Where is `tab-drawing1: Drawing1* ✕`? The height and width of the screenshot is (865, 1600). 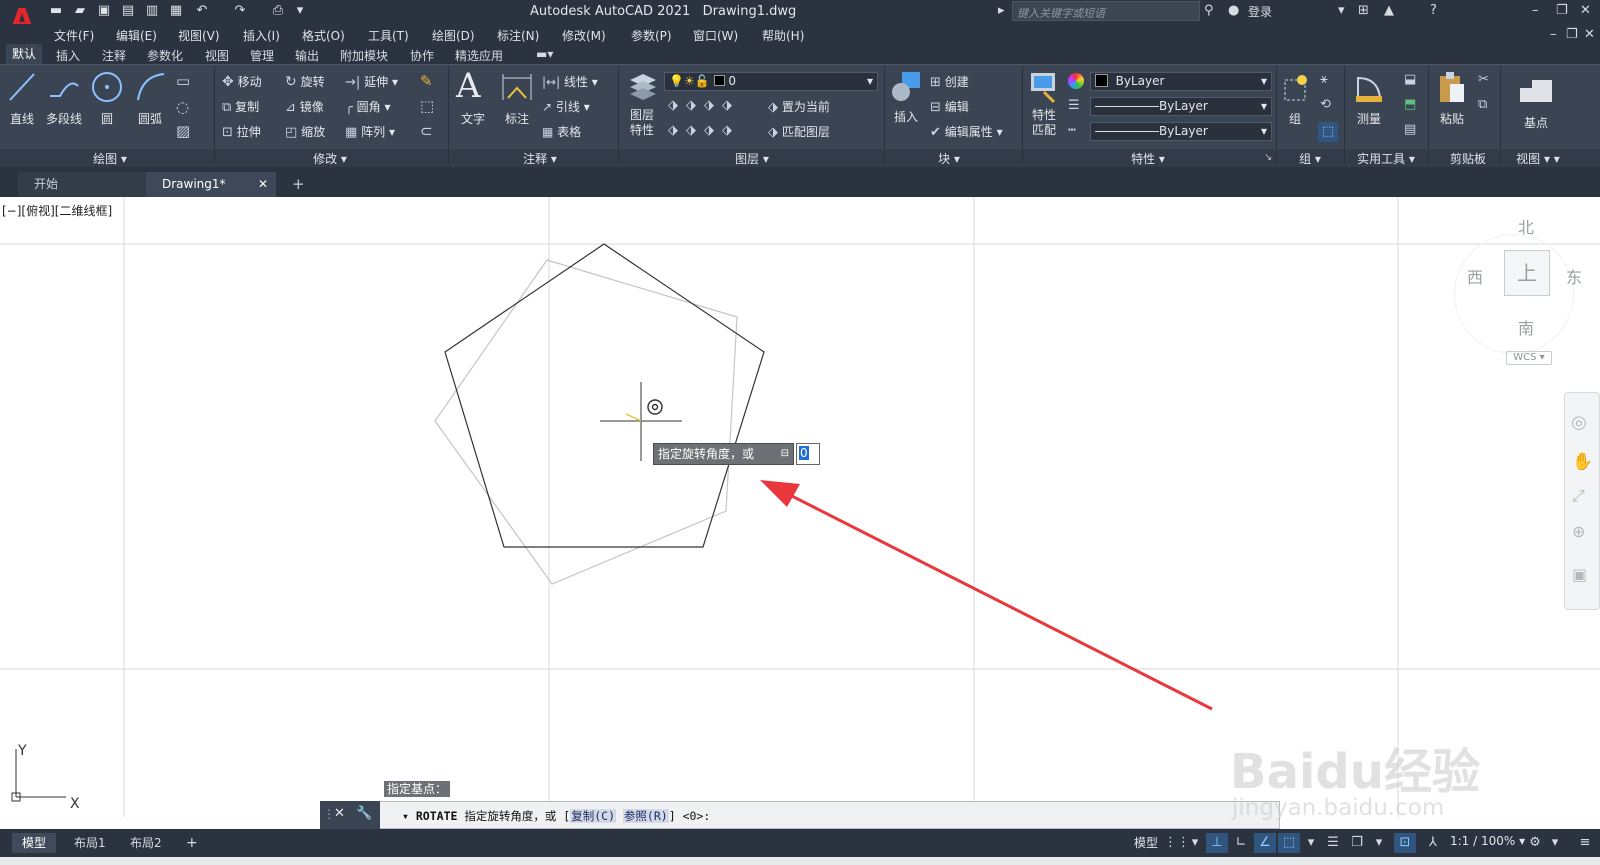
tab-drawing1: Drawing1* ✕ is located at coordinates (211, 184).